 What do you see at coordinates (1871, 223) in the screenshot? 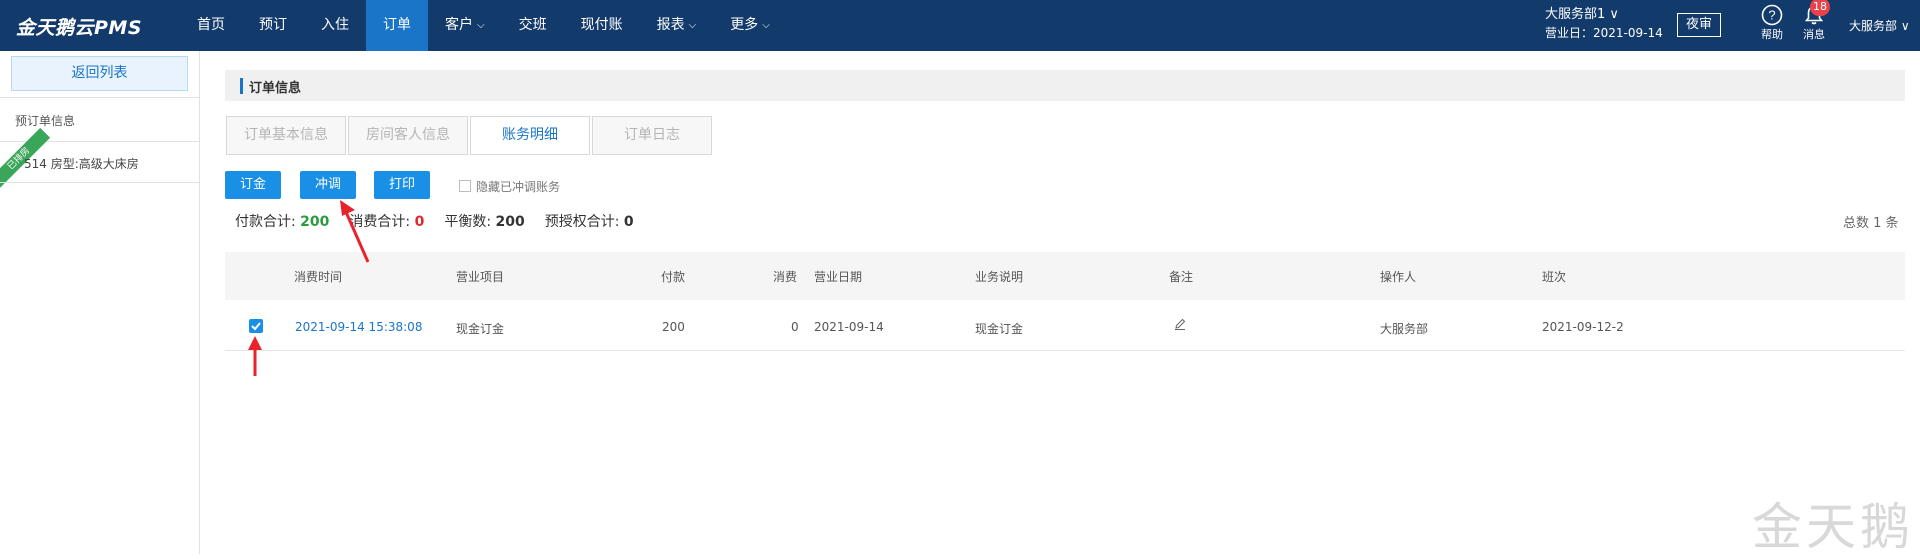
I see `total-count: 总数 1 条` at bounding box center [1871, 223].